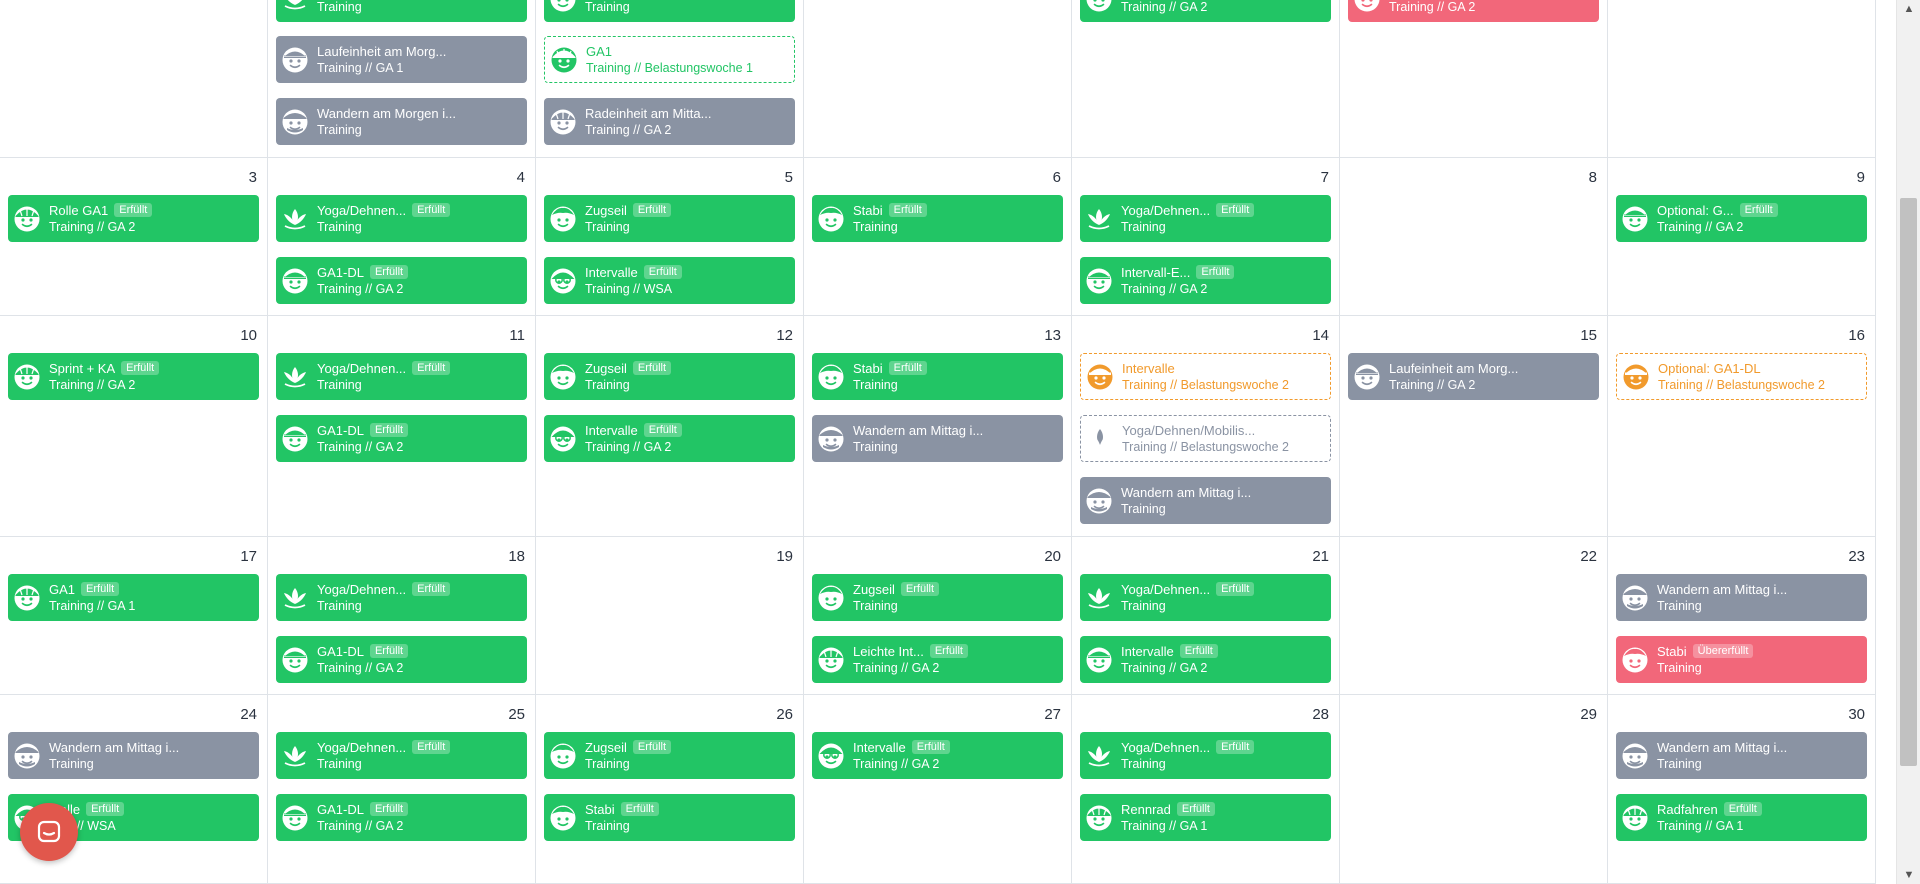 This screenshot has width=1920, height=884. What do you see at coordinates (1705, 660) in the screenshot?
I see `event-text: Stabi Übererfüllt Training` at bounding box center [1705, 660].